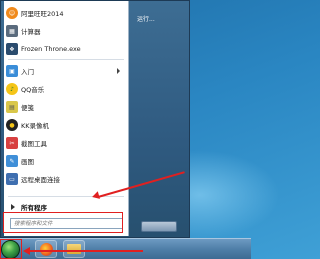 The image size is (320, 259). I want to click on program-snipping-tool: ✂ 截图工具, so click(66, 143).